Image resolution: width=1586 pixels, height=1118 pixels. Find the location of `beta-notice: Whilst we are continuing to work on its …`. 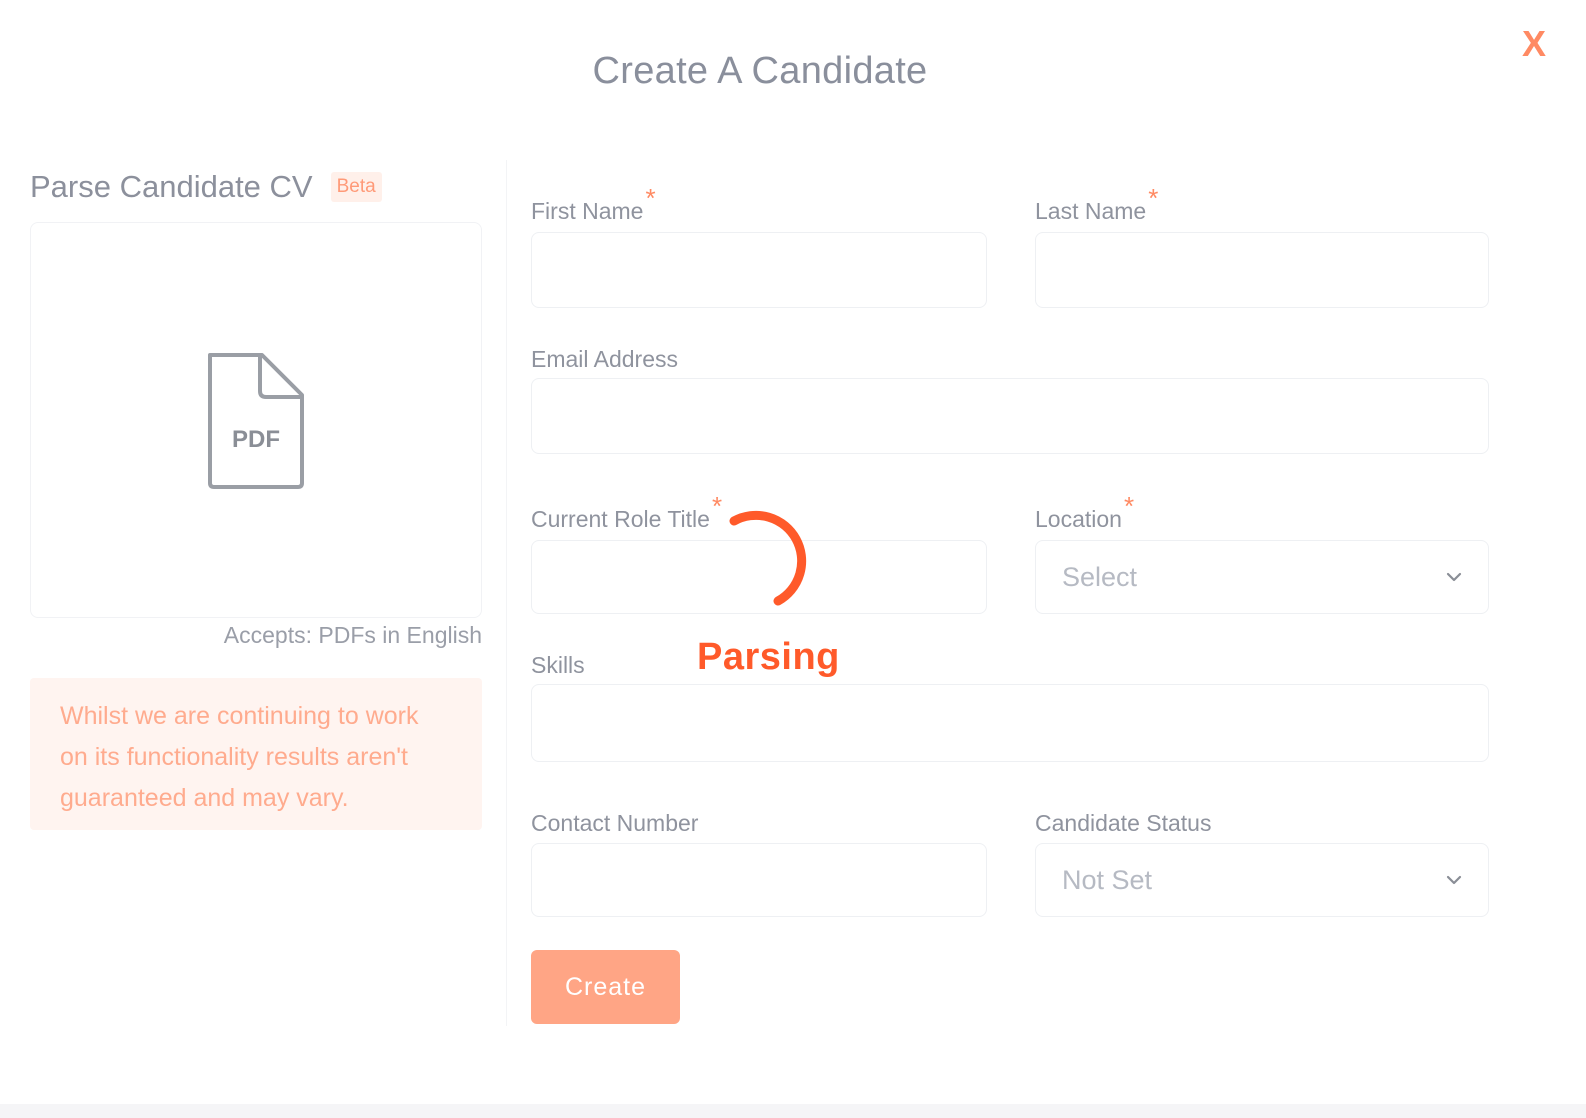

beta-notice: Whilst we are continuing to work on its … is located at coordinates (256, 754).